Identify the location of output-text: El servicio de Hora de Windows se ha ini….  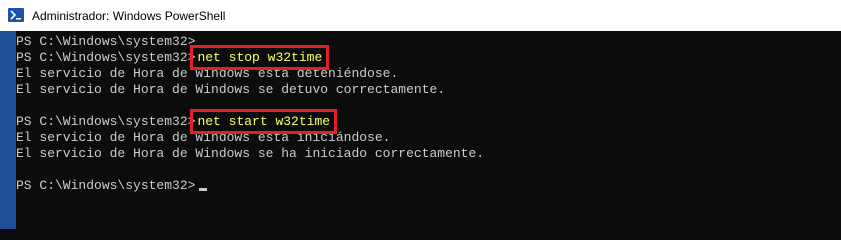
(250, 153).